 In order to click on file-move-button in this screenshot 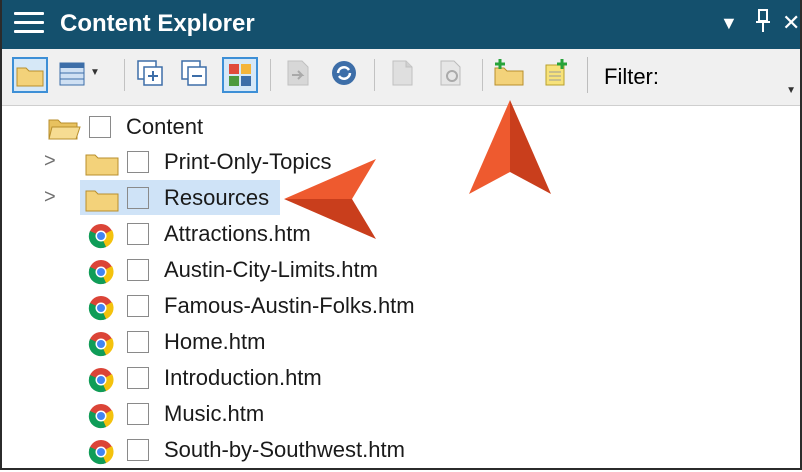, I will do `click(300, 75)`.